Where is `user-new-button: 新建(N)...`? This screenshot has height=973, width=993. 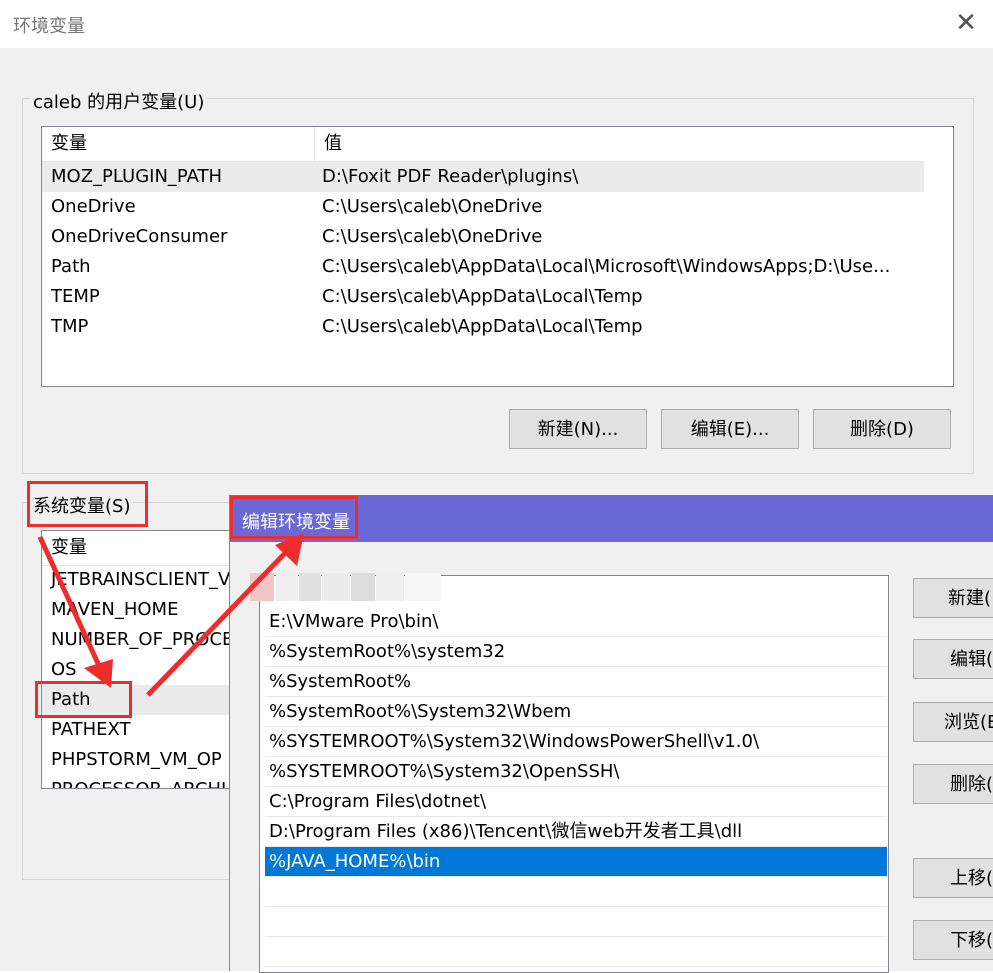 user-new-button: 新建(N)... is located at coordinates (578, 429).